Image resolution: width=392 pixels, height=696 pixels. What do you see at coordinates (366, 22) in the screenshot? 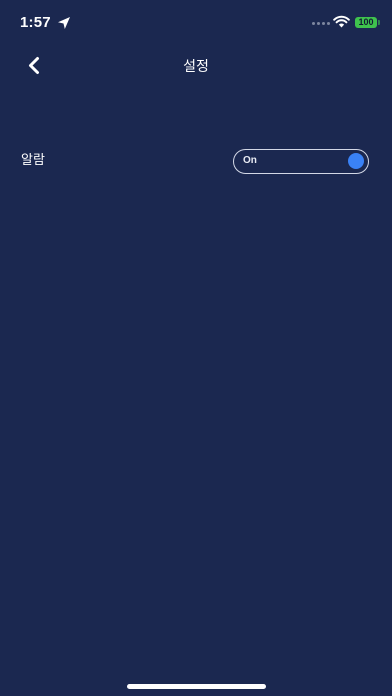
I see `battery-icon: 100` at bounding box center [366, 22].